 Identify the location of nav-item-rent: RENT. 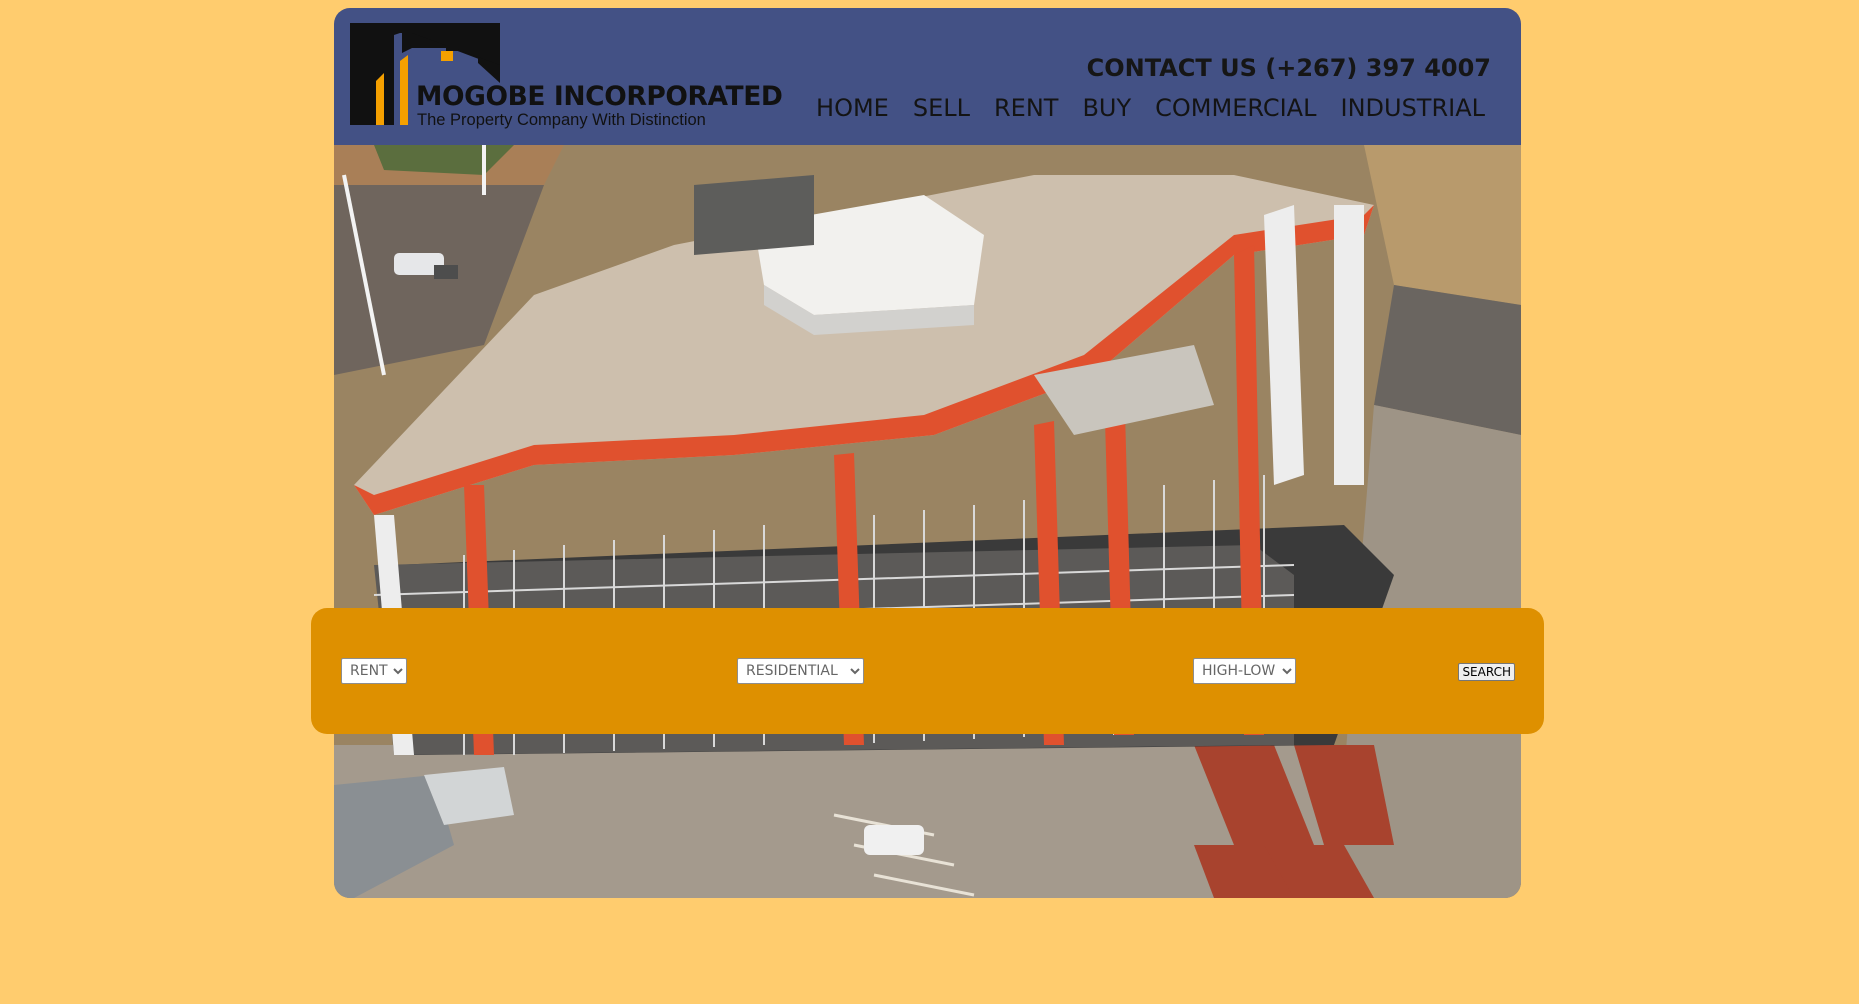
(1026, 108).